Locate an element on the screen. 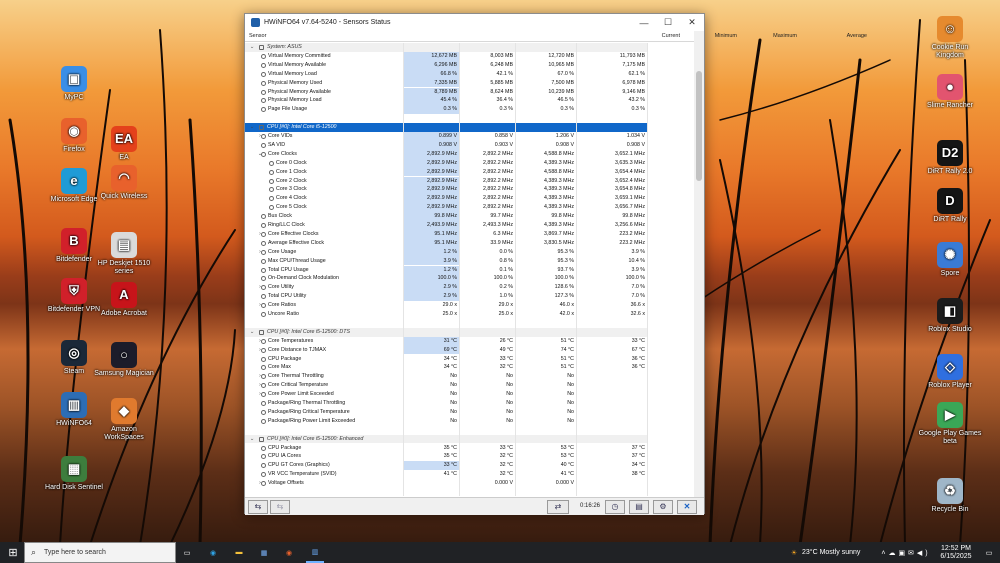 The width and height of the screenshot is (1000, 563). minimum-value: 2,493.3 MHz is located at coordinates (497, 225).